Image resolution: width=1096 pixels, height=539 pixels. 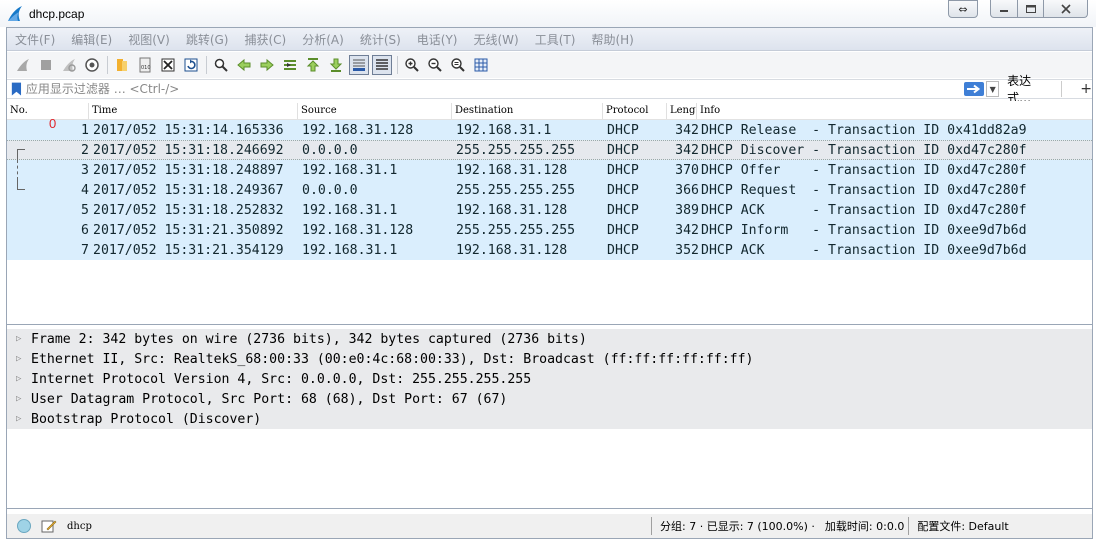 What do you see at coordinates (17, 170) in the screenshot?
I see `conversation-line-marker` at bounding box center [17, 170].